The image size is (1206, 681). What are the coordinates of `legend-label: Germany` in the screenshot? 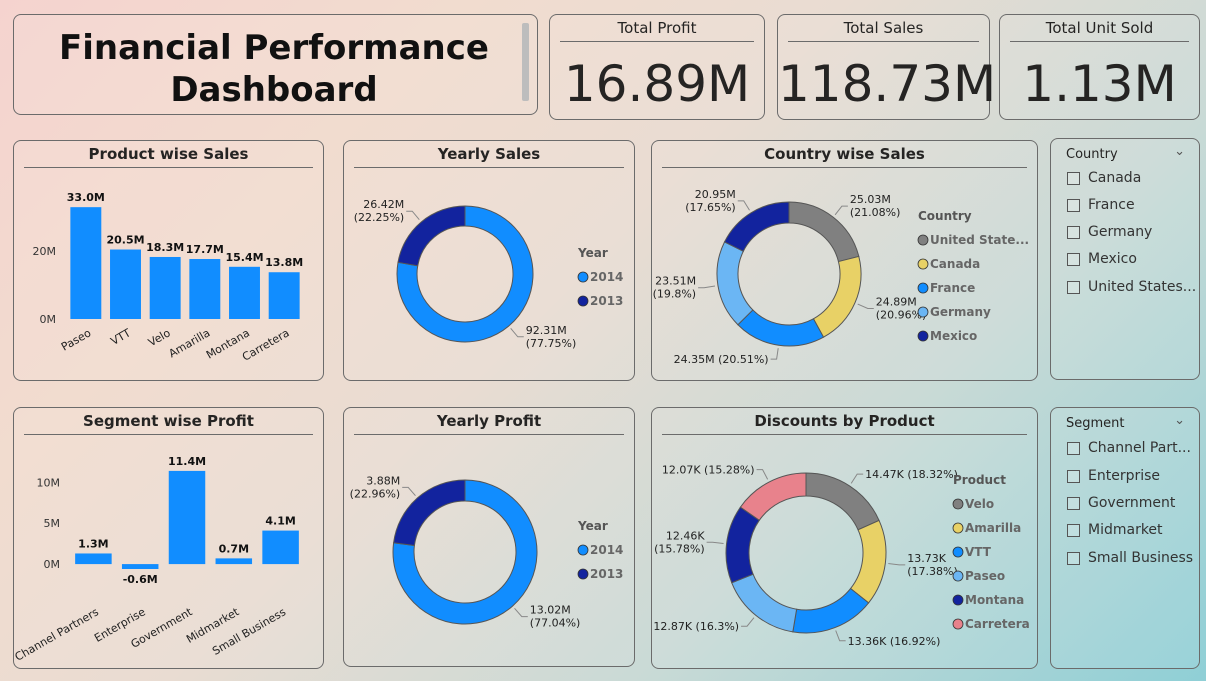 It's located at (960, 312).